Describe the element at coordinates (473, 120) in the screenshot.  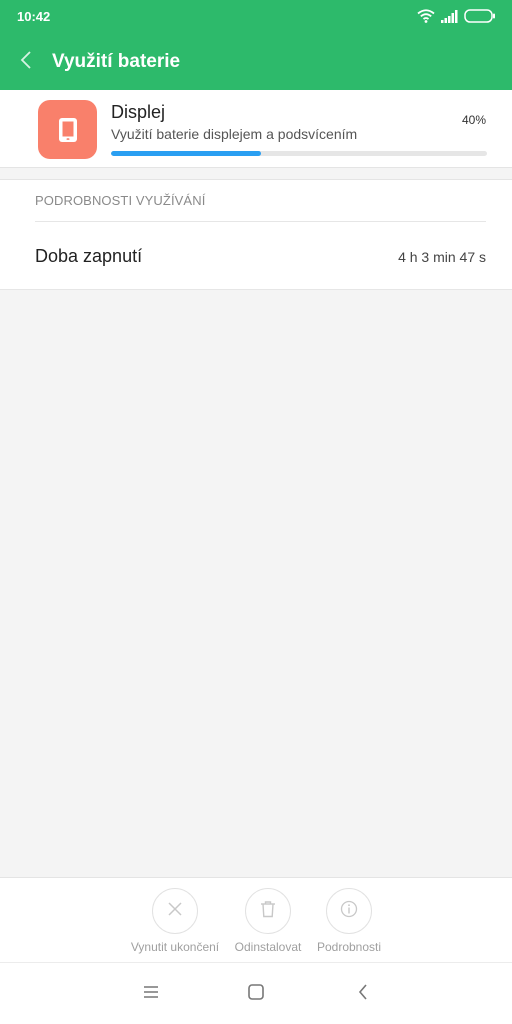
I see `usage-percent: 40%` at that location.